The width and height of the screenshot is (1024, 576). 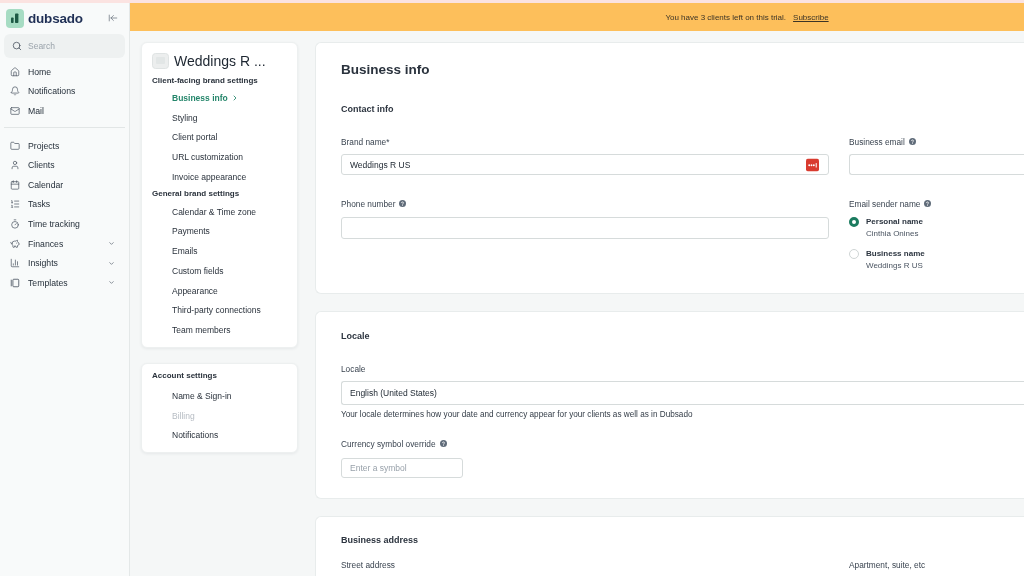 I want to click on section-heading: Contact info, so click(x=368, y=109).